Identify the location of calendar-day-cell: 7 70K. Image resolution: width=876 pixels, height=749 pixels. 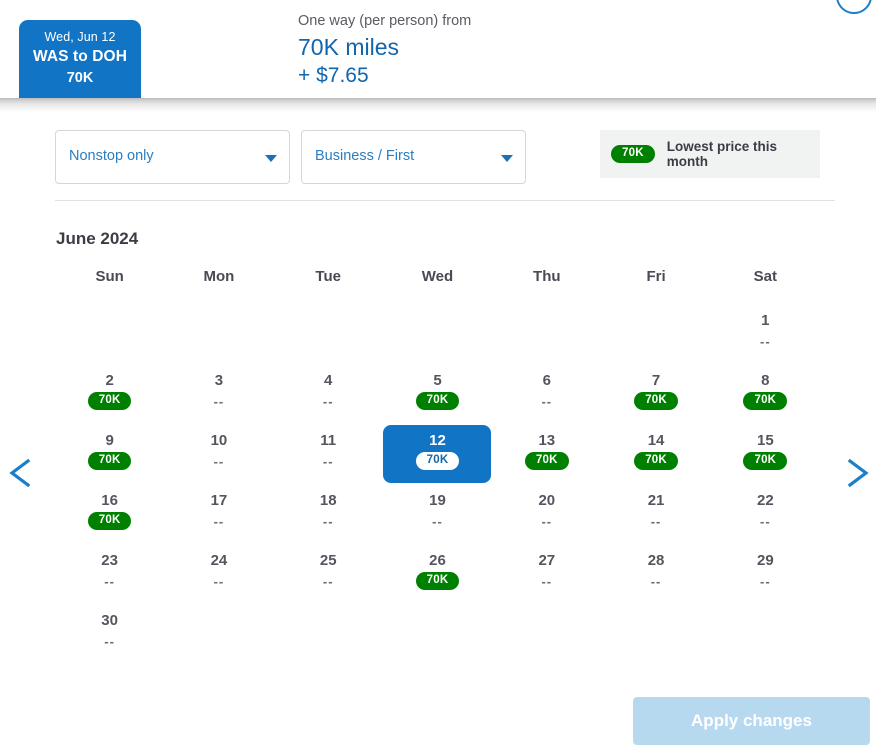
(655, 395).